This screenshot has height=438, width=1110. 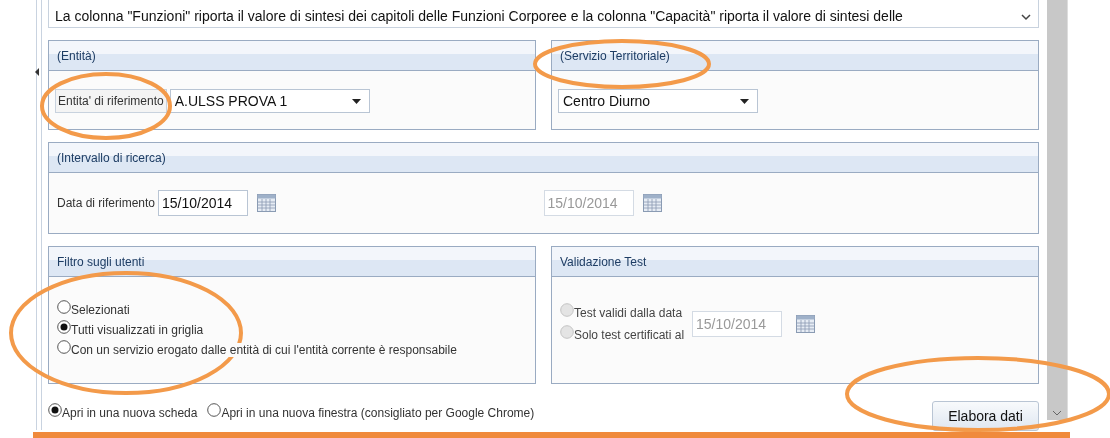 I want to click on radio-label: Selezionati, so click(x=100, y=310).